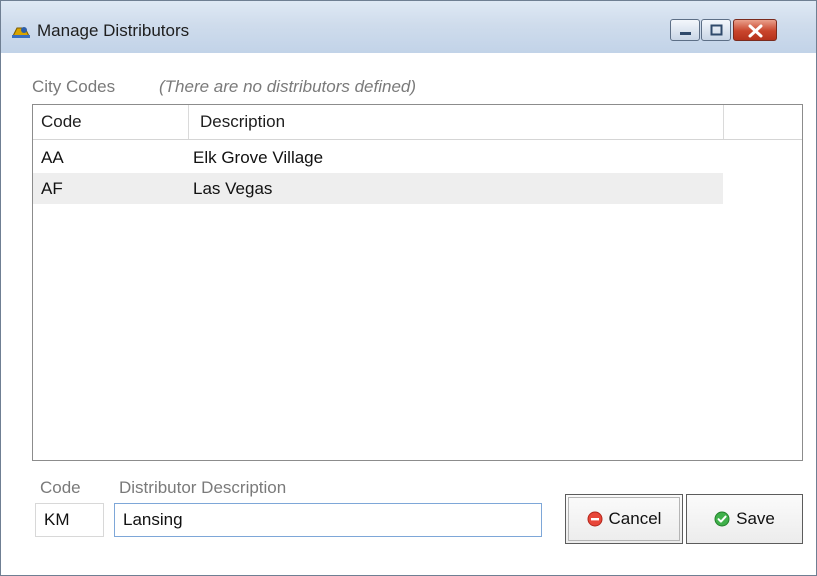  I want to click on column-header-code: Code, so click(111, 122).